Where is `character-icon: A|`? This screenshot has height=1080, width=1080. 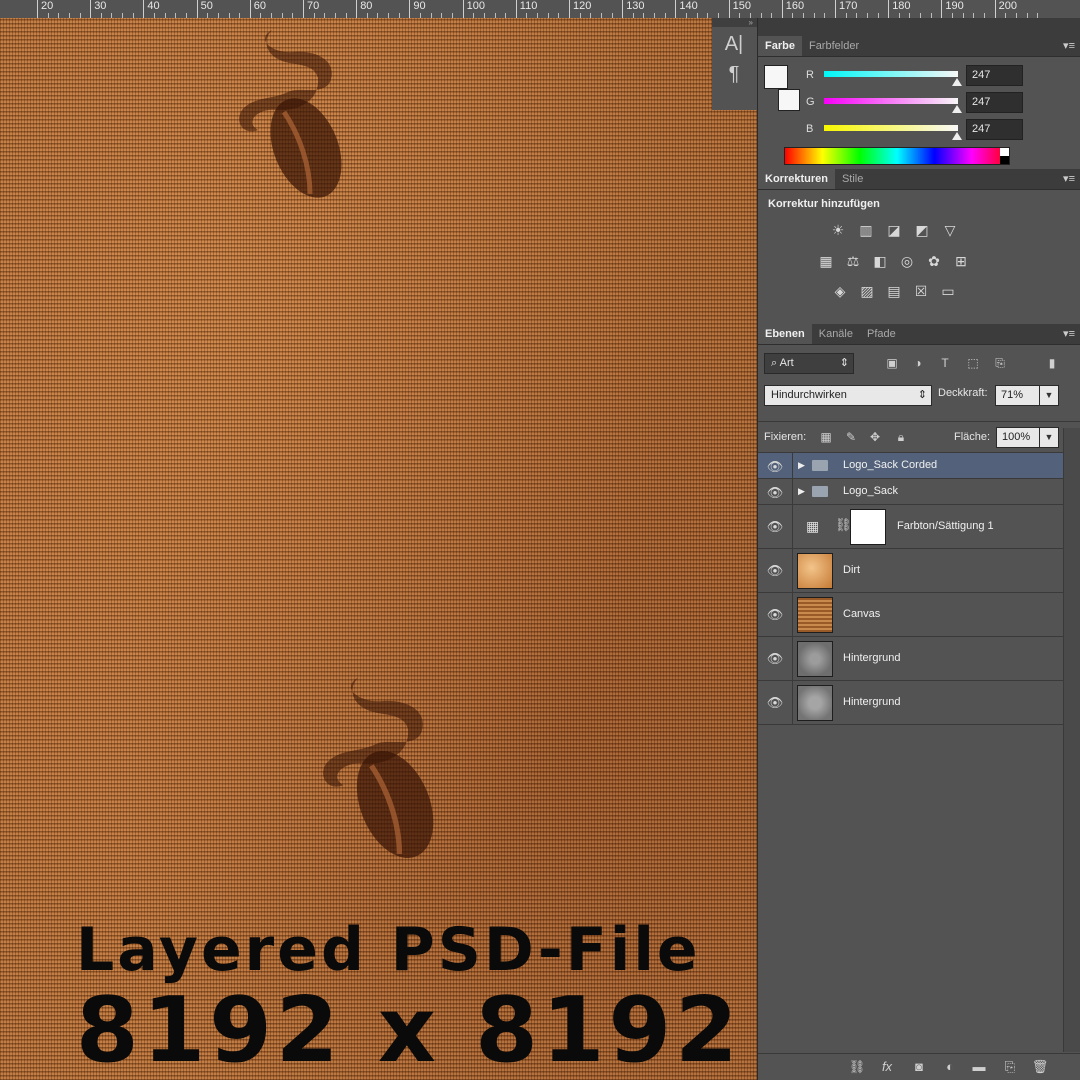 character-icon: A| is located at coordinates (734, 44).